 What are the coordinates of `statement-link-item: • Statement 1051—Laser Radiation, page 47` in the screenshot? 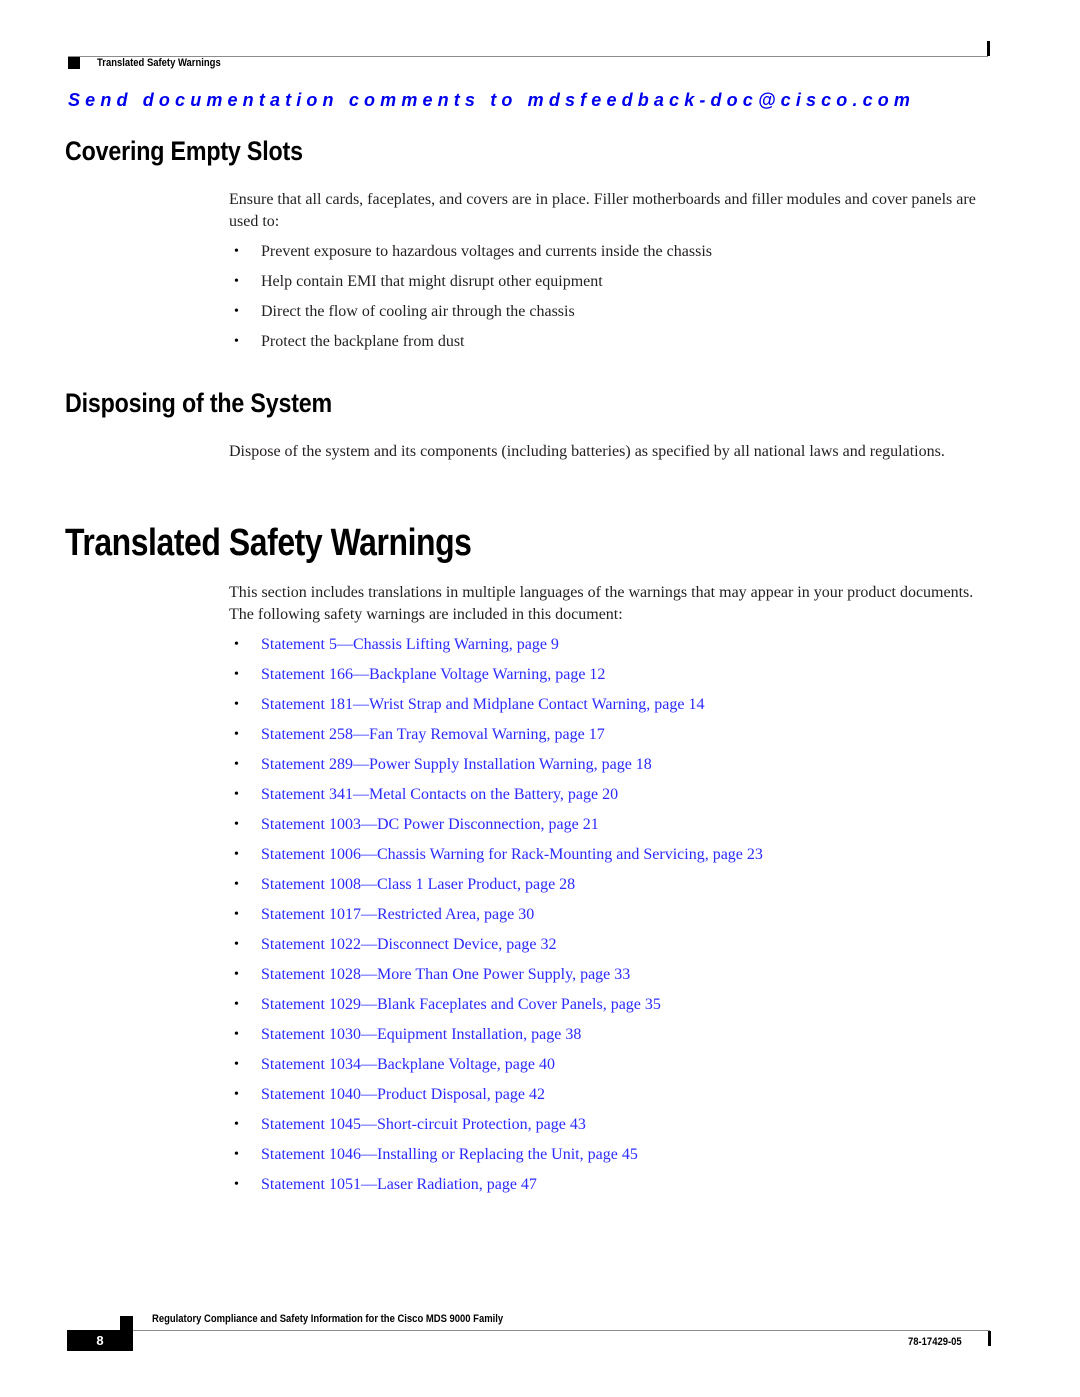 It's located at (496, 1189).